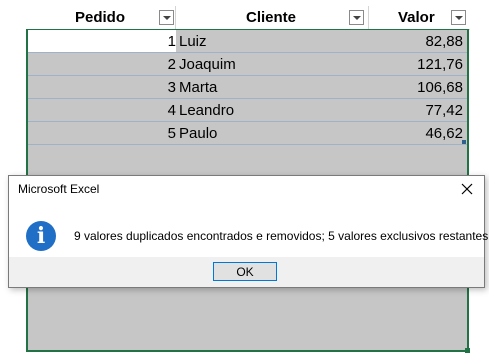  I want to click on cell-pedido: 3, so click(102, 87).